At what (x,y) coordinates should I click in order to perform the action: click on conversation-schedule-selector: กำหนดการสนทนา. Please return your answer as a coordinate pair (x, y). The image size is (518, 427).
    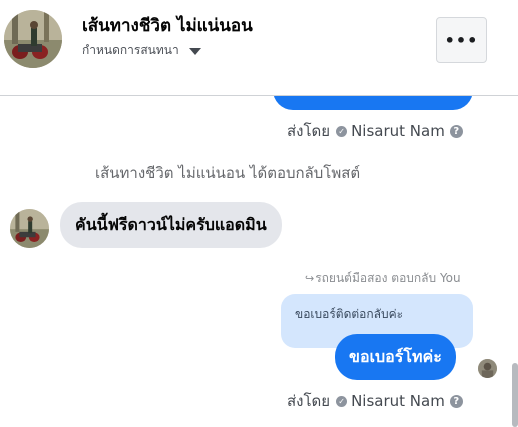
    Looking at the image, I should click on (141, 50).